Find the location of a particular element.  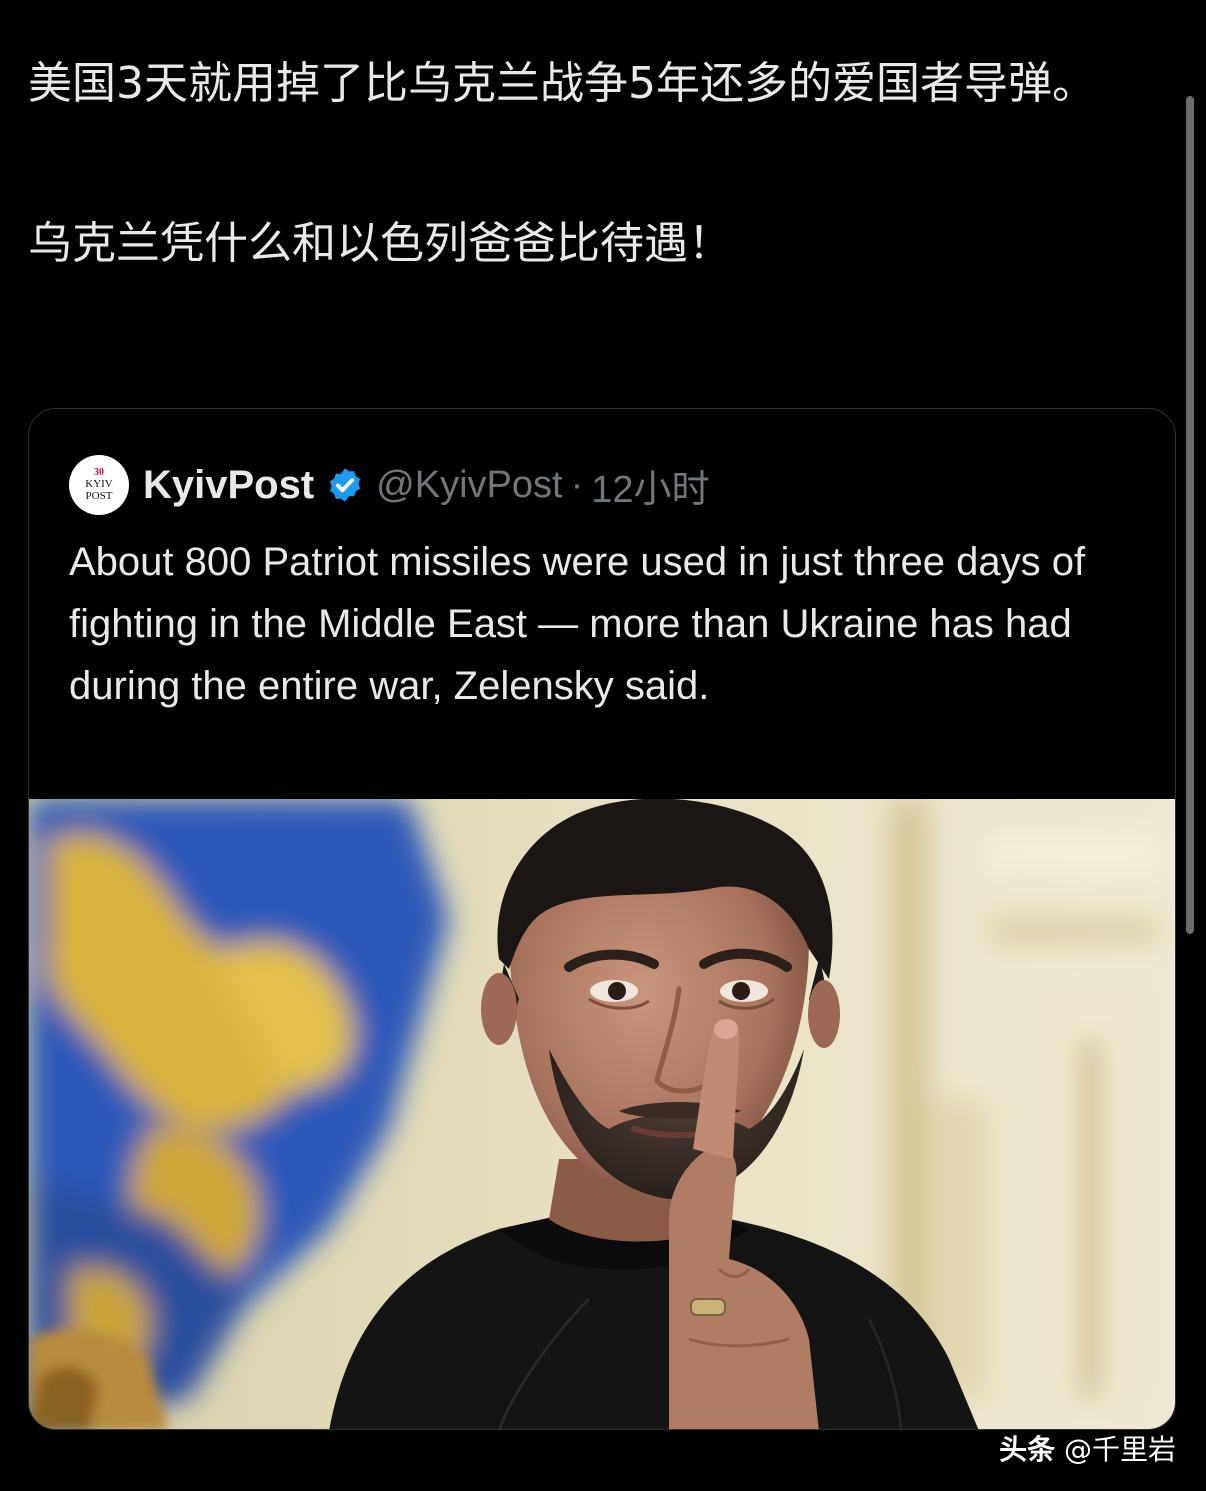

watermark-brand: 头条 is located at coordinates (1027, 1449).